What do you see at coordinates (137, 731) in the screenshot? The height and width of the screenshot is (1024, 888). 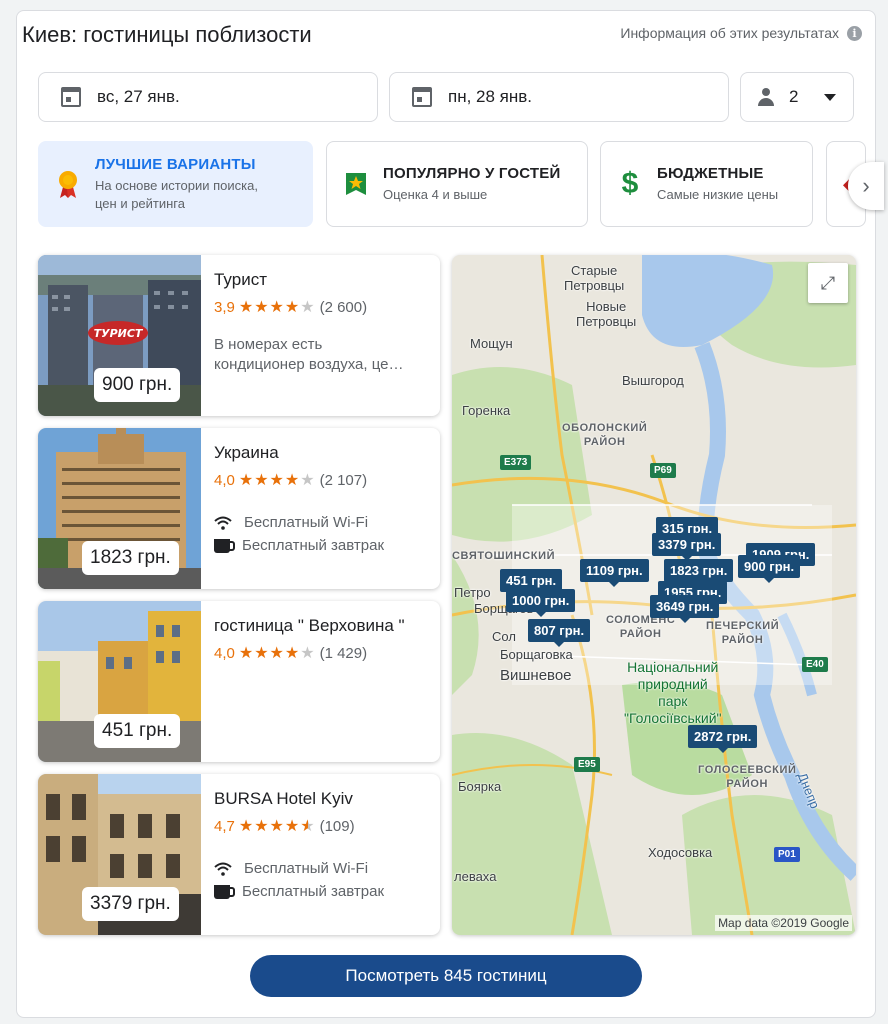 I see `price-tag: 451 грн.` at bounding box center [137, 731].